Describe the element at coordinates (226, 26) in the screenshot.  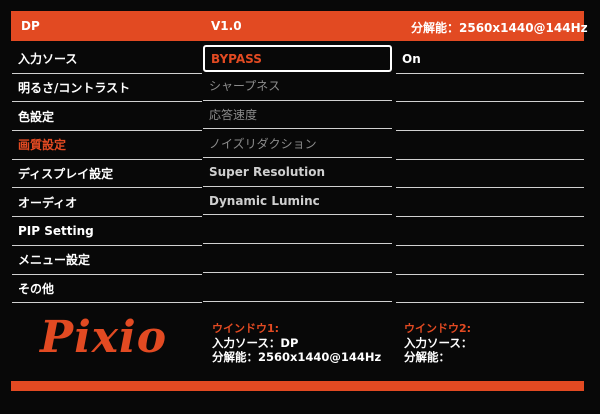
I see `header-version: V1.0` at that location.